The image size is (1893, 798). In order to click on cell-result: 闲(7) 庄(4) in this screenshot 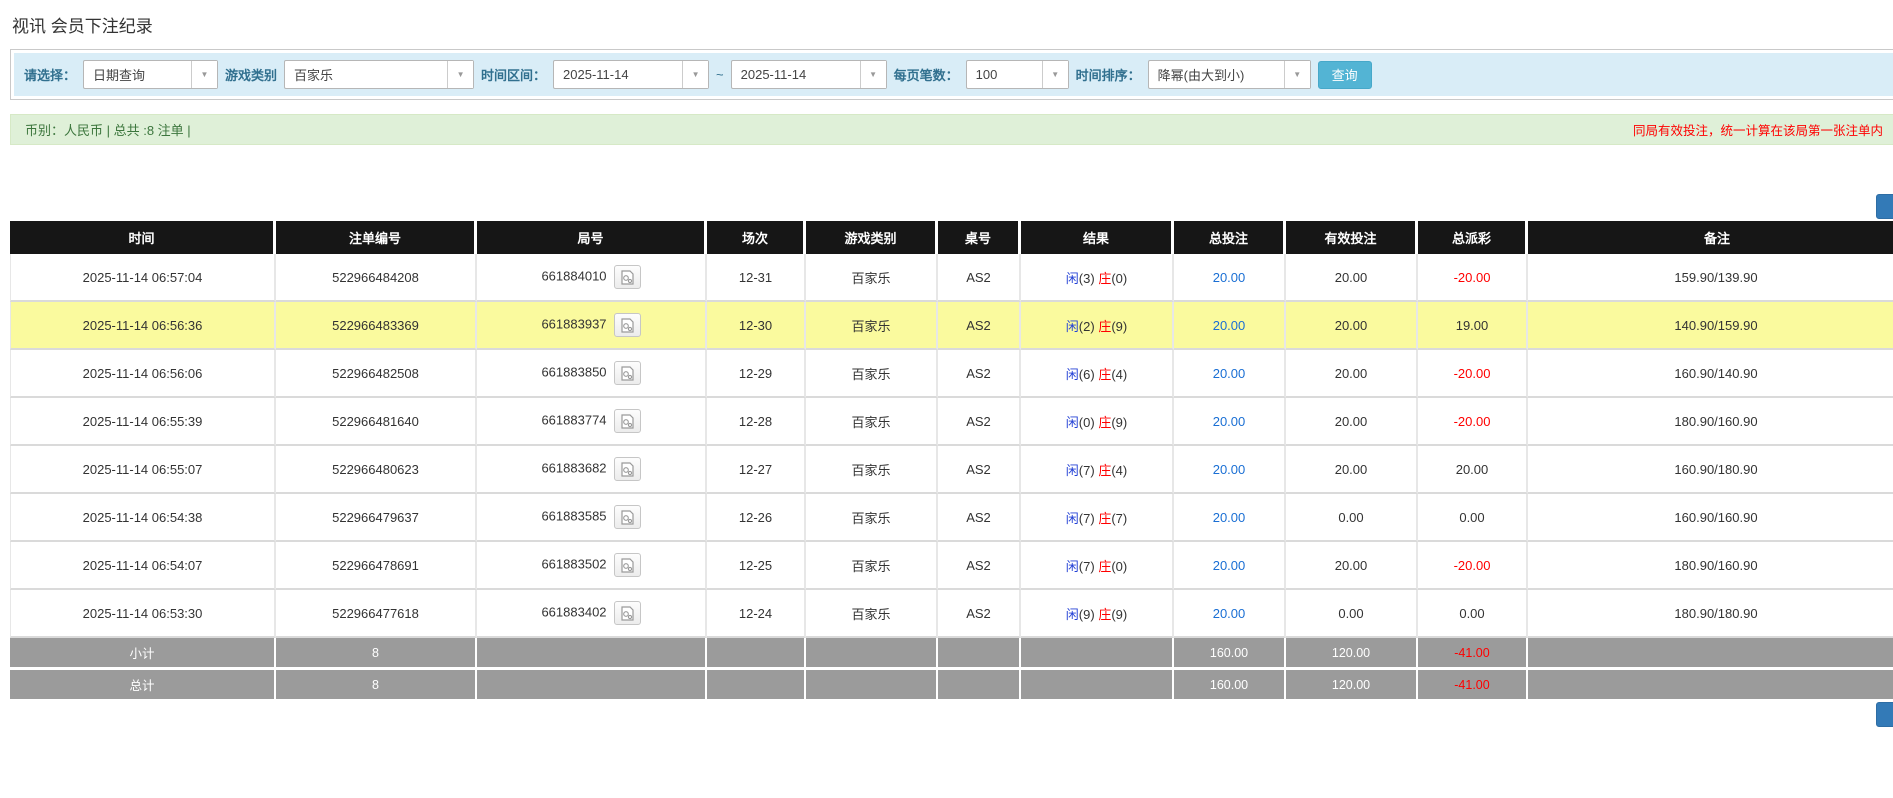, I will do `click(1097, 470)`.